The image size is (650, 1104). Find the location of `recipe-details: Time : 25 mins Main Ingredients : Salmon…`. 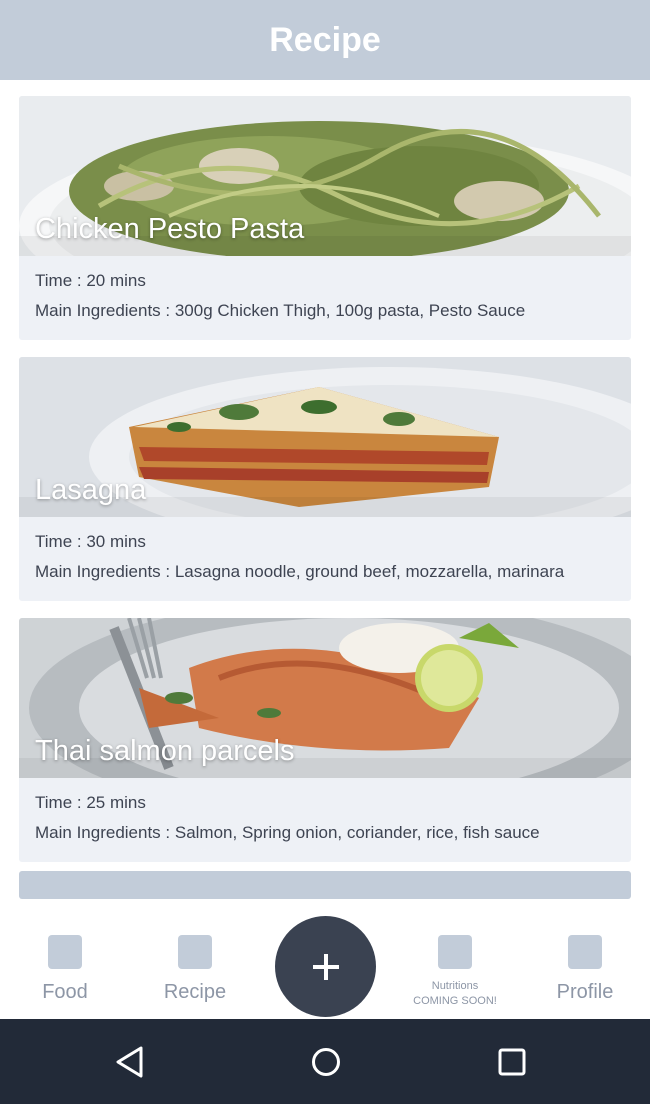

recipe-details: Time : 25 mins Main Ingredients : Salmon… is located at coordinates (325, 820).